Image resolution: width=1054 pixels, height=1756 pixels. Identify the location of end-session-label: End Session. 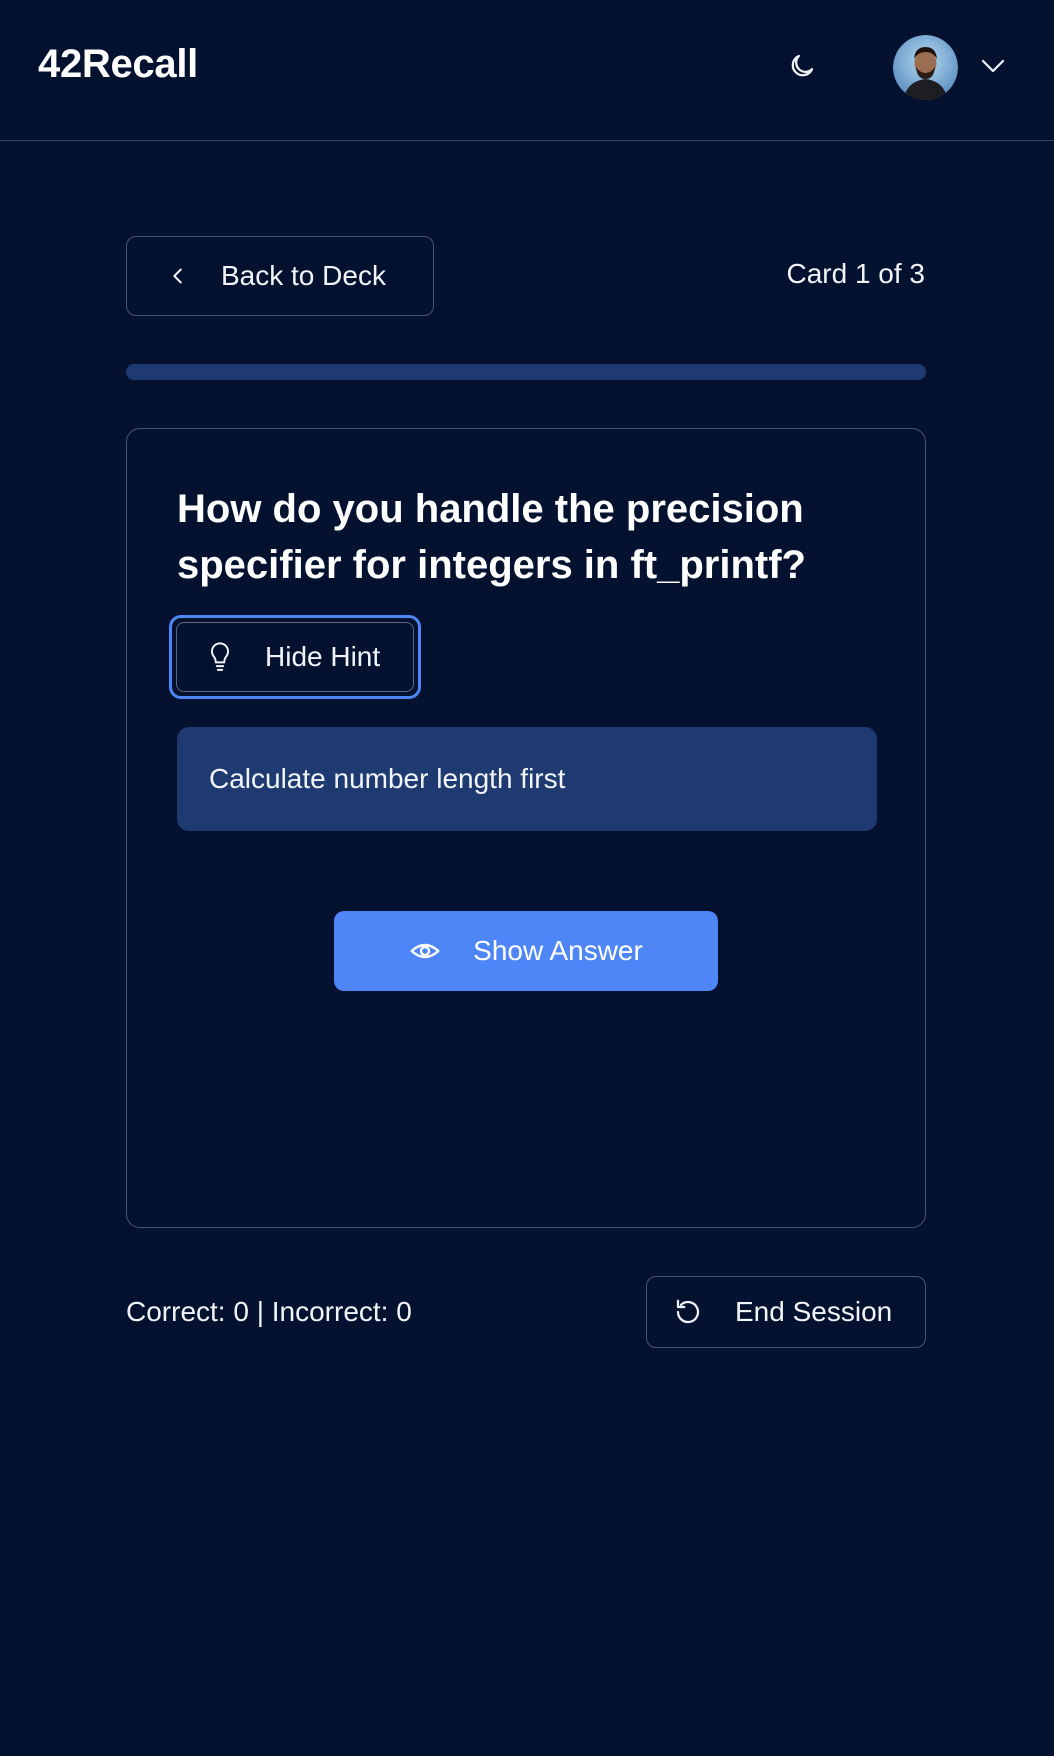
(814, 1311).